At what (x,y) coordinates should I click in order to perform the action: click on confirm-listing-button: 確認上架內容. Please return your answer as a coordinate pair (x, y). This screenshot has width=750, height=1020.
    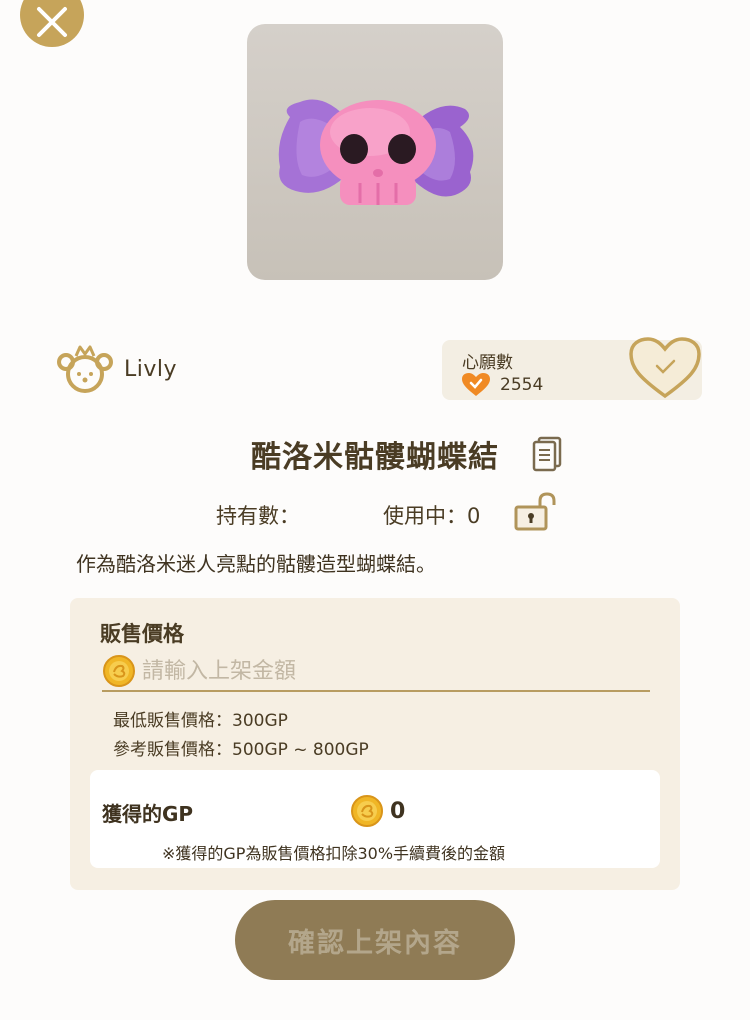
    Looking at the image, I should click on (375, 940).